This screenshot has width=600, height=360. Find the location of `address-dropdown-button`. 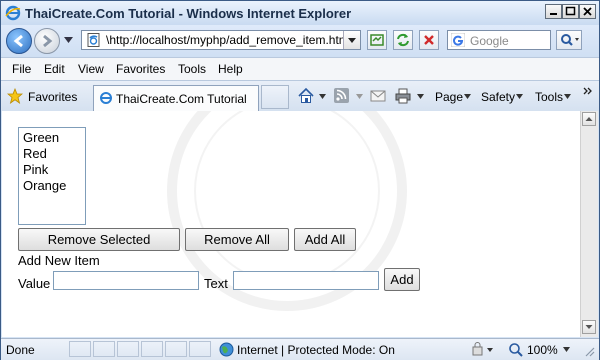

address-dropdown-button is located at coordinates (351, 40).